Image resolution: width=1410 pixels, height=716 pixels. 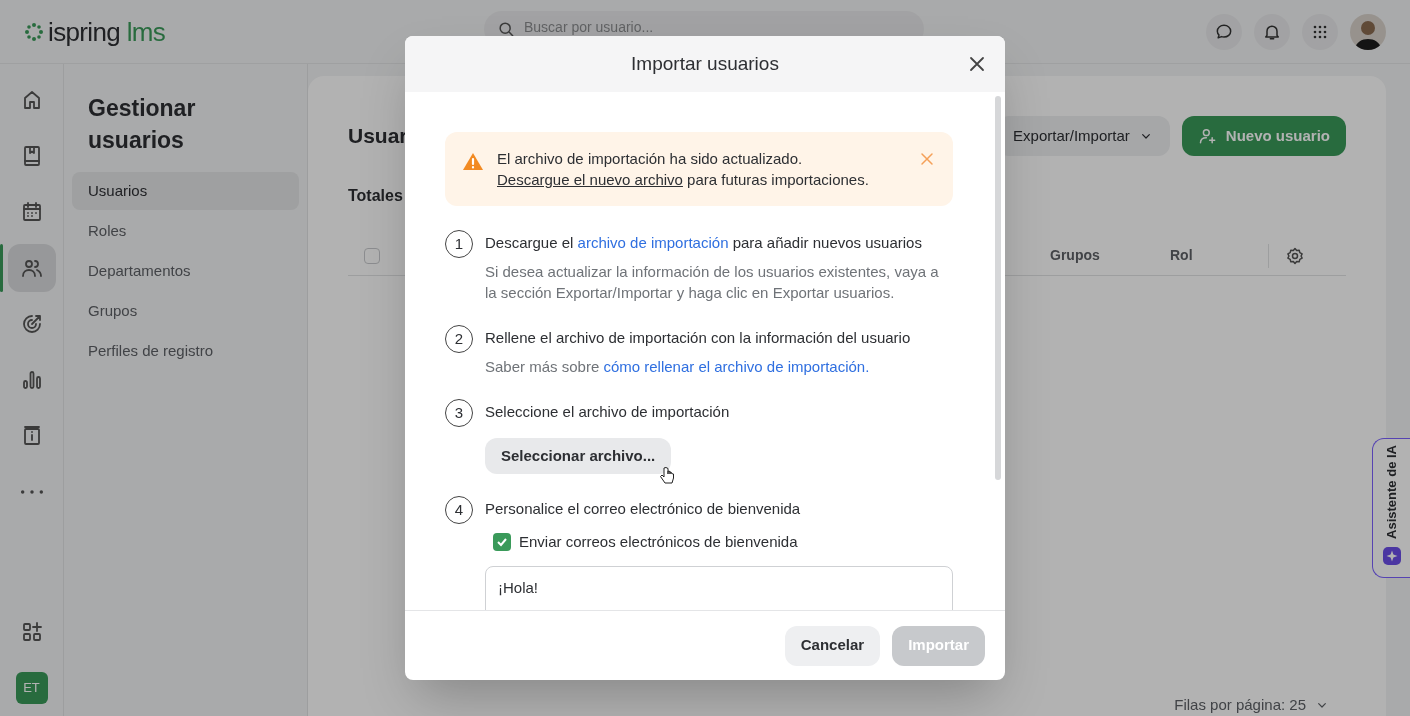 I want to click on step-note: Saber más sobre cómo rellenar el archivo de importación., so click(x=678, y=367).